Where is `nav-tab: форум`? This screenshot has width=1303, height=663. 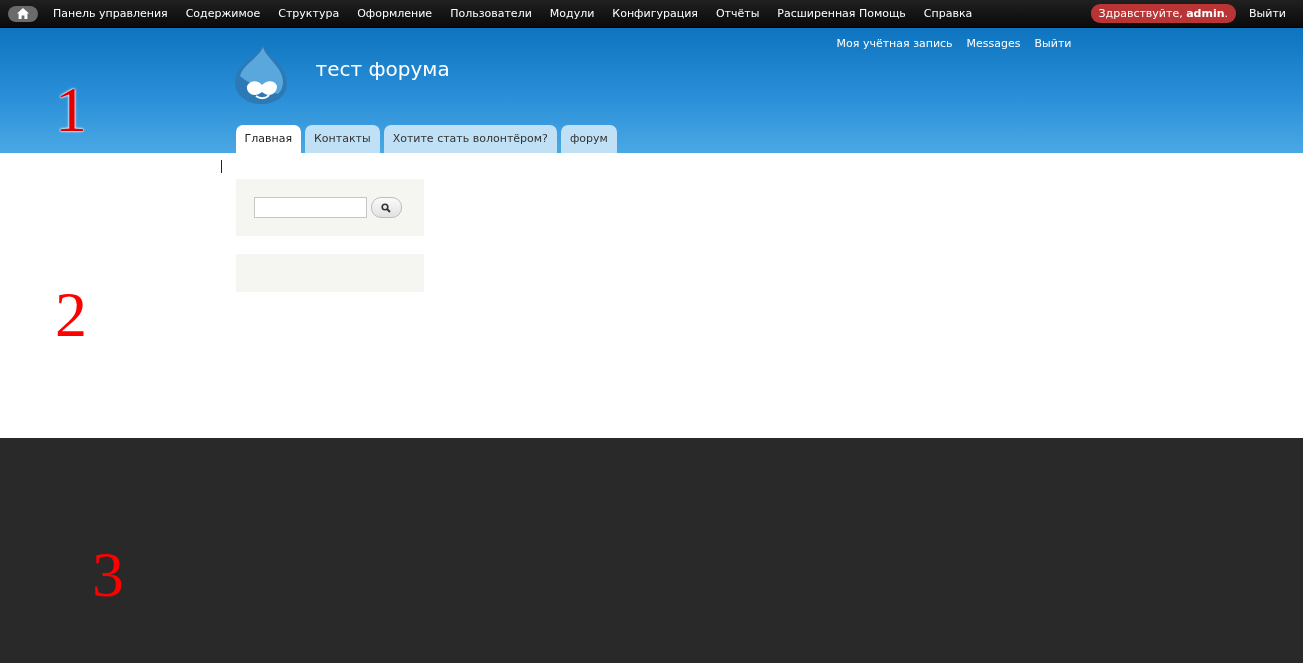
nav-tab: форум is located at coordinates (588, 139).